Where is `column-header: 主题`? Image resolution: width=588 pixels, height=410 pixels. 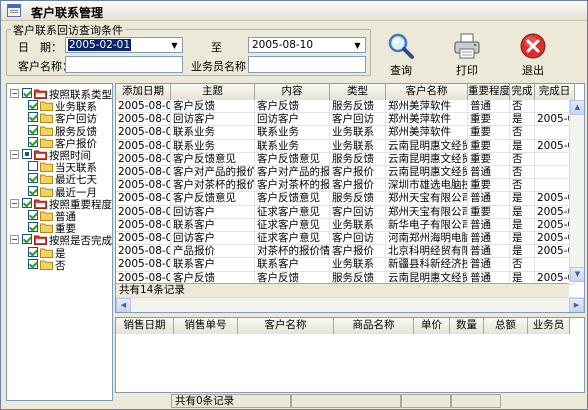
column-header: 主题 is located at coordinates (213, 92).